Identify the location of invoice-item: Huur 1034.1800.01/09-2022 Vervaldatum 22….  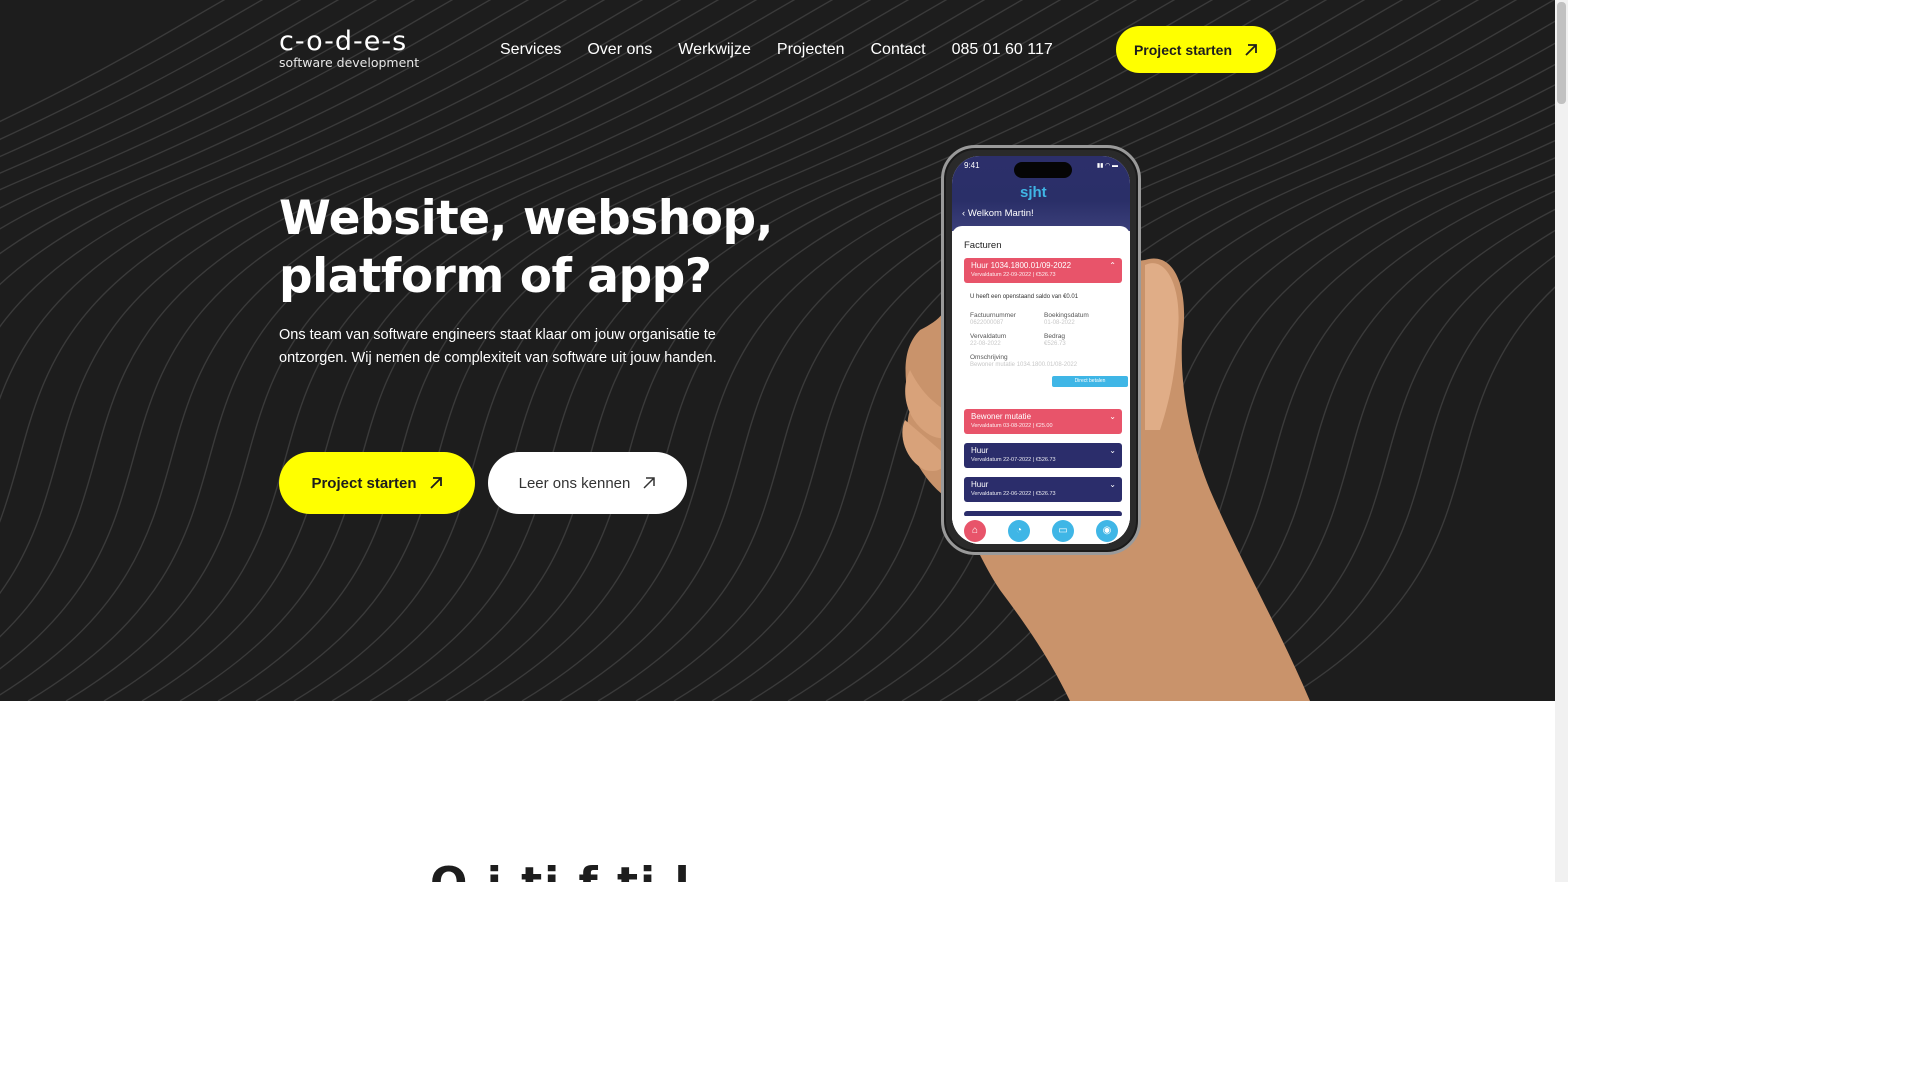
(1043, 270).